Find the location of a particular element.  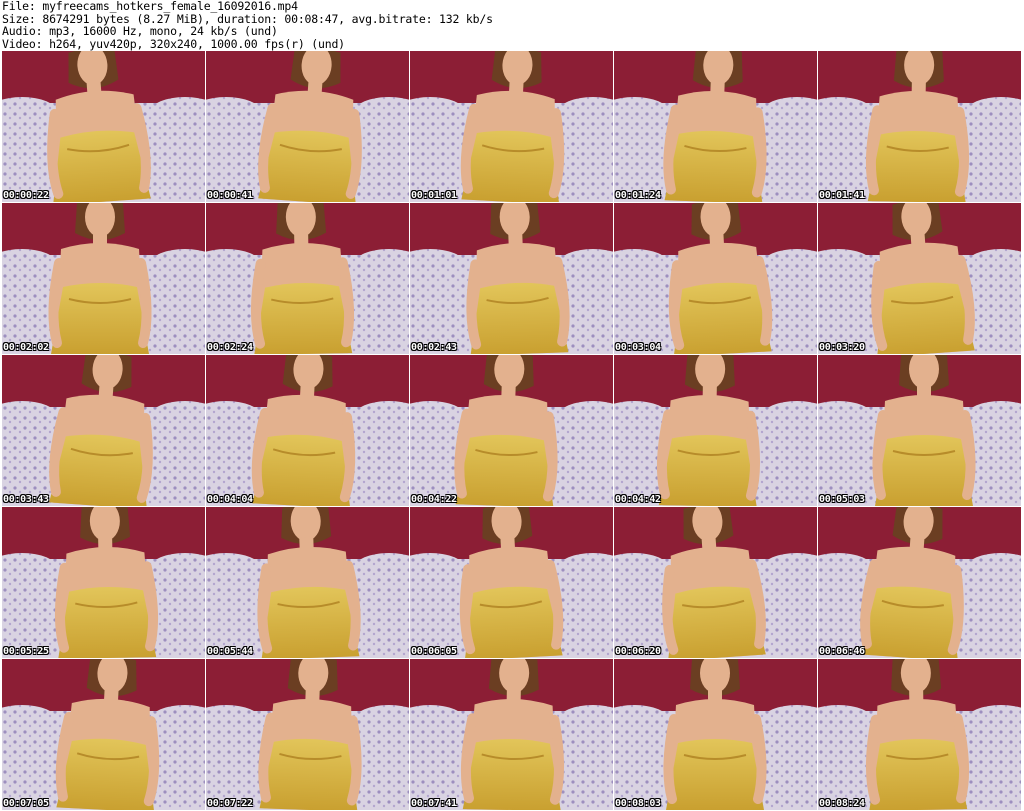

video-thumbnail: 00:03:43 is located at coordinates (103, 430).